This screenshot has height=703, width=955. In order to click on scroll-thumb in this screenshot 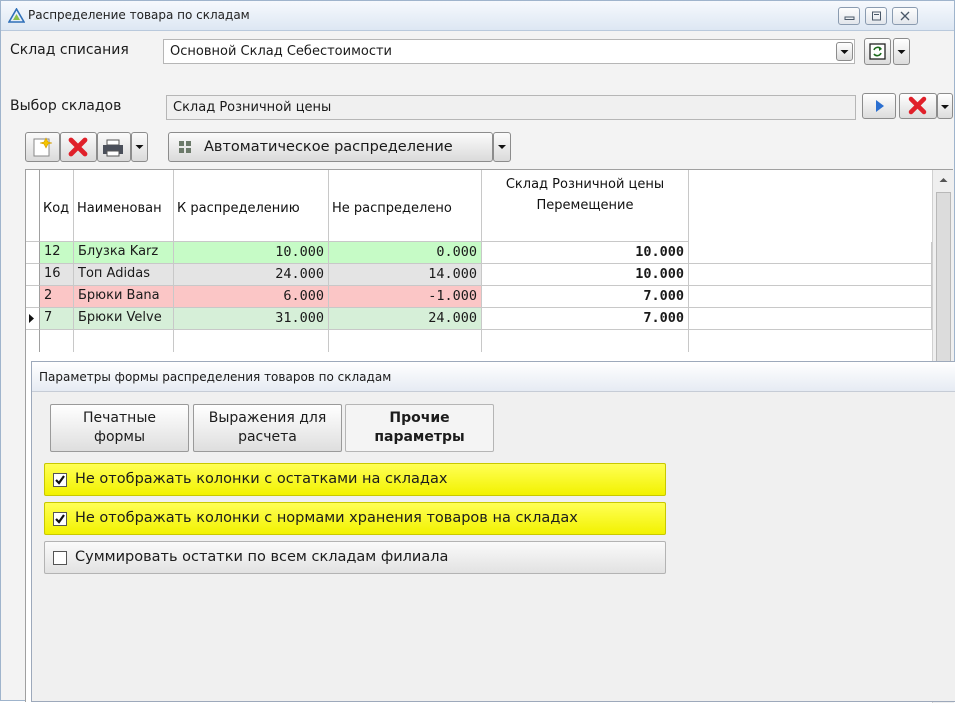, I will do `click(943, 277)`.